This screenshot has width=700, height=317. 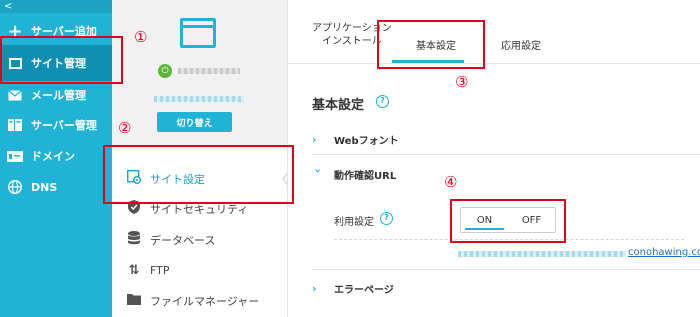 What do you see at coordinates (44, 187) in the screenshot?
I see `nav-item-label: DNS` at bounding box center [44, 187].